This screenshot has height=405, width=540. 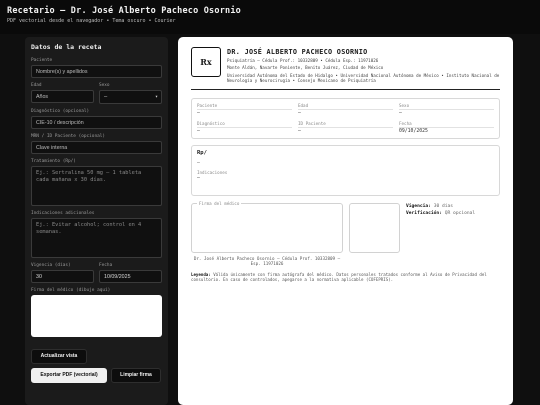 What do you see at coordinates (96, 122) in the screenshot?
I see `diagnostico-input: CIE-10 / descripción` at bounding box center [96, 122].